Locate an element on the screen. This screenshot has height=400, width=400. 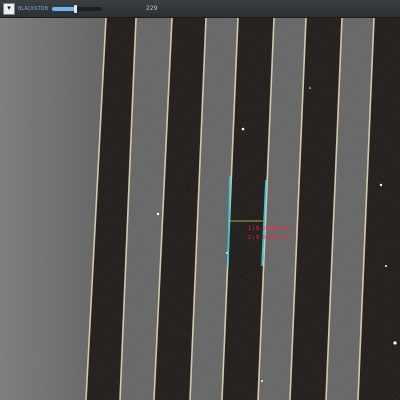
toolbar: ▾ BLACKSTOB 229 is located at coordinates (200, 9).